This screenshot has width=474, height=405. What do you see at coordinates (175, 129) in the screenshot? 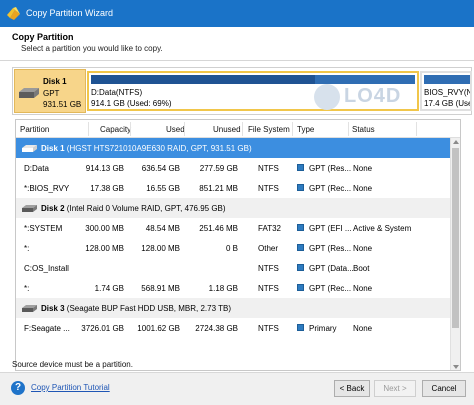
I see `column-header-used: Used` at bounding box center [175, 129].